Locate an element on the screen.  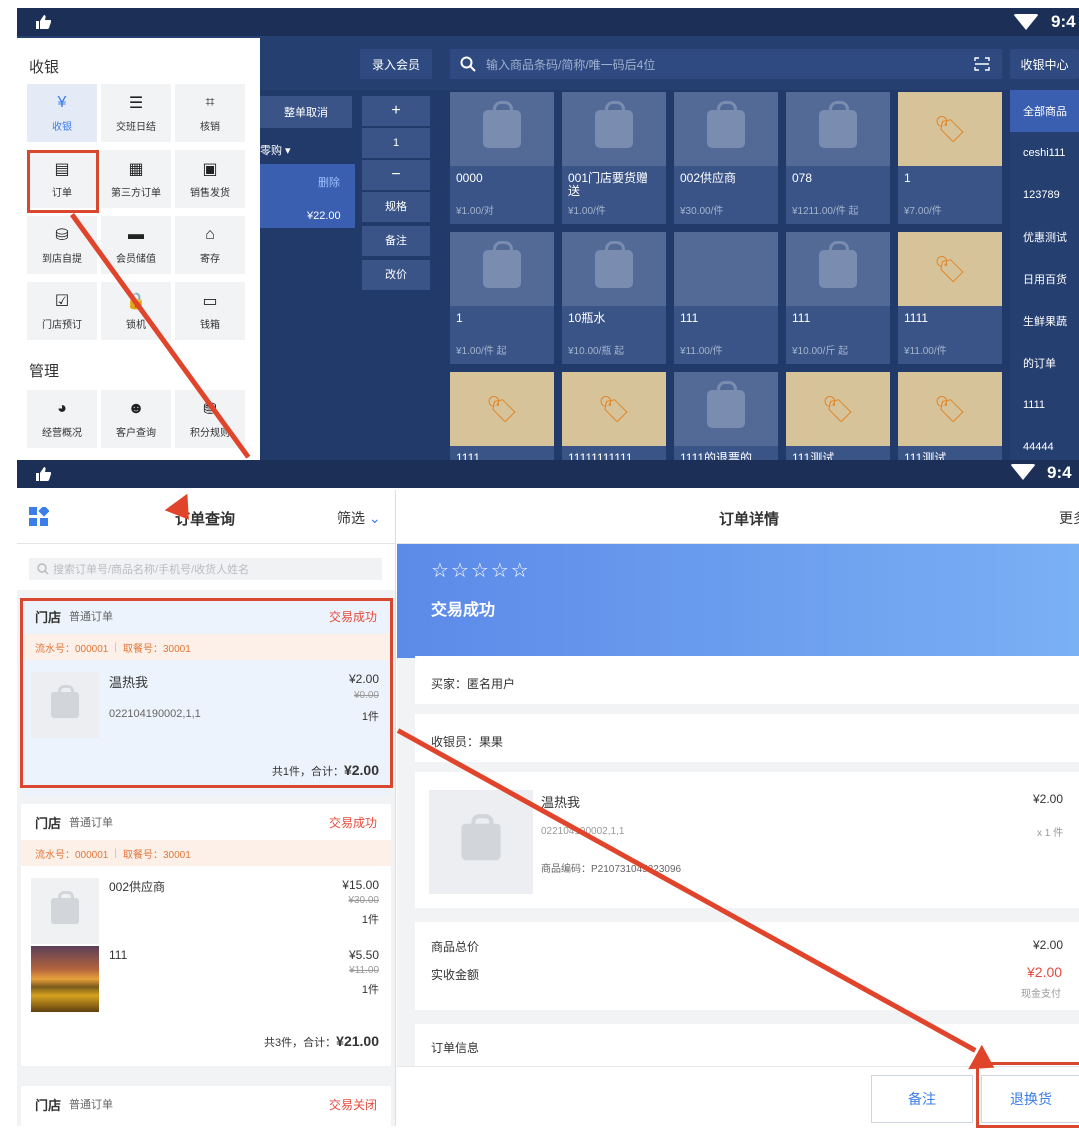
cashier-center-button: 收银中心 is located at coordinates (1044, 64).